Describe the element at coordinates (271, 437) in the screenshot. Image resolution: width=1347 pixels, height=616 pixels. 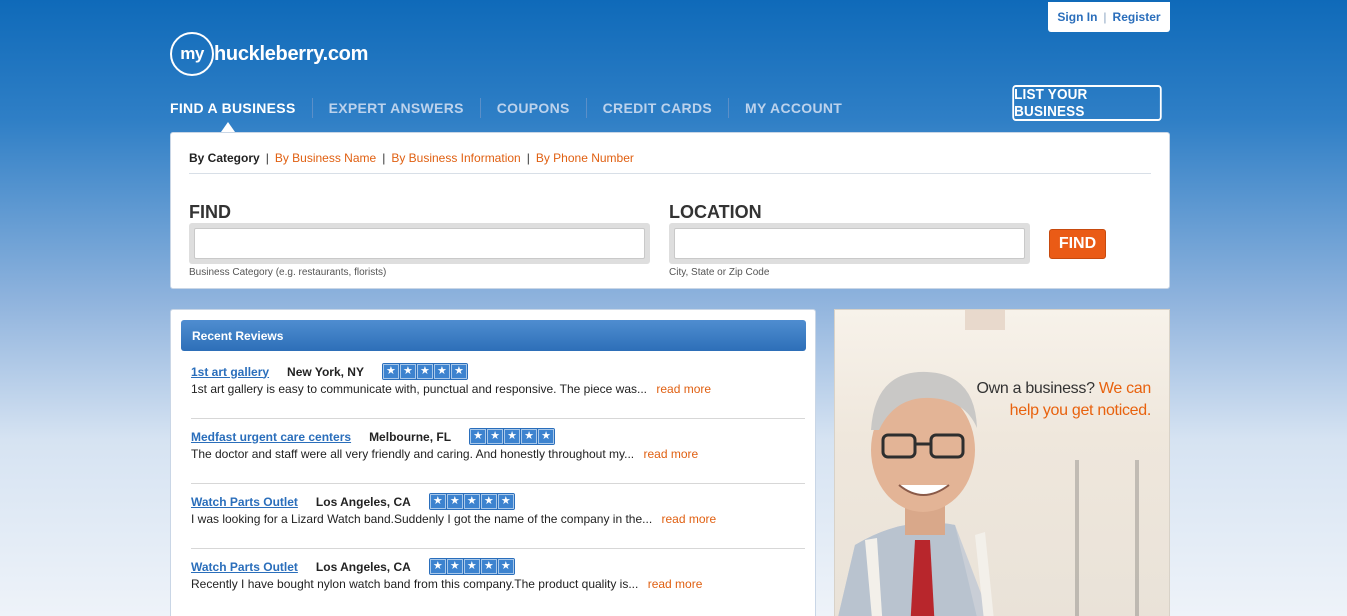
I see `review-business-link: Medfast urgent care centers` at that location.